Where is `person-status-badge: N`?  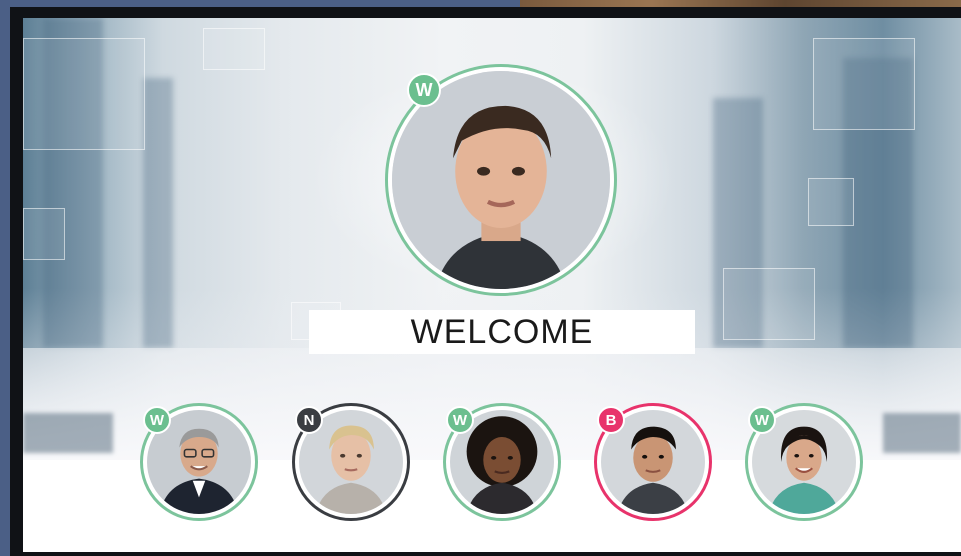 person-status-badge: N is located at coordinates (309, 420).